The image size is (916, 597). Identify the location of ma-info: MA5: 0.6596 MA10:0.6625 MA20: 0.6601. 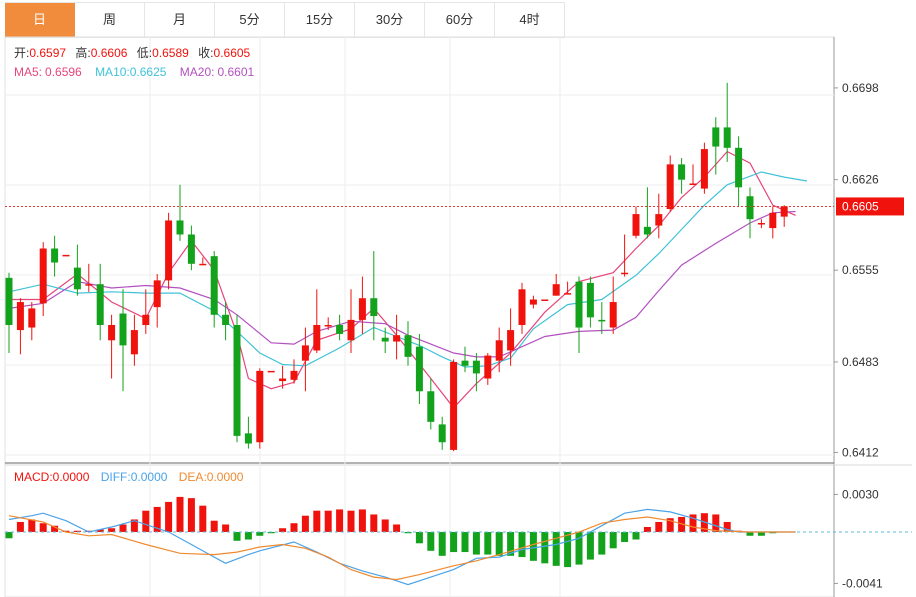
(134, 72).